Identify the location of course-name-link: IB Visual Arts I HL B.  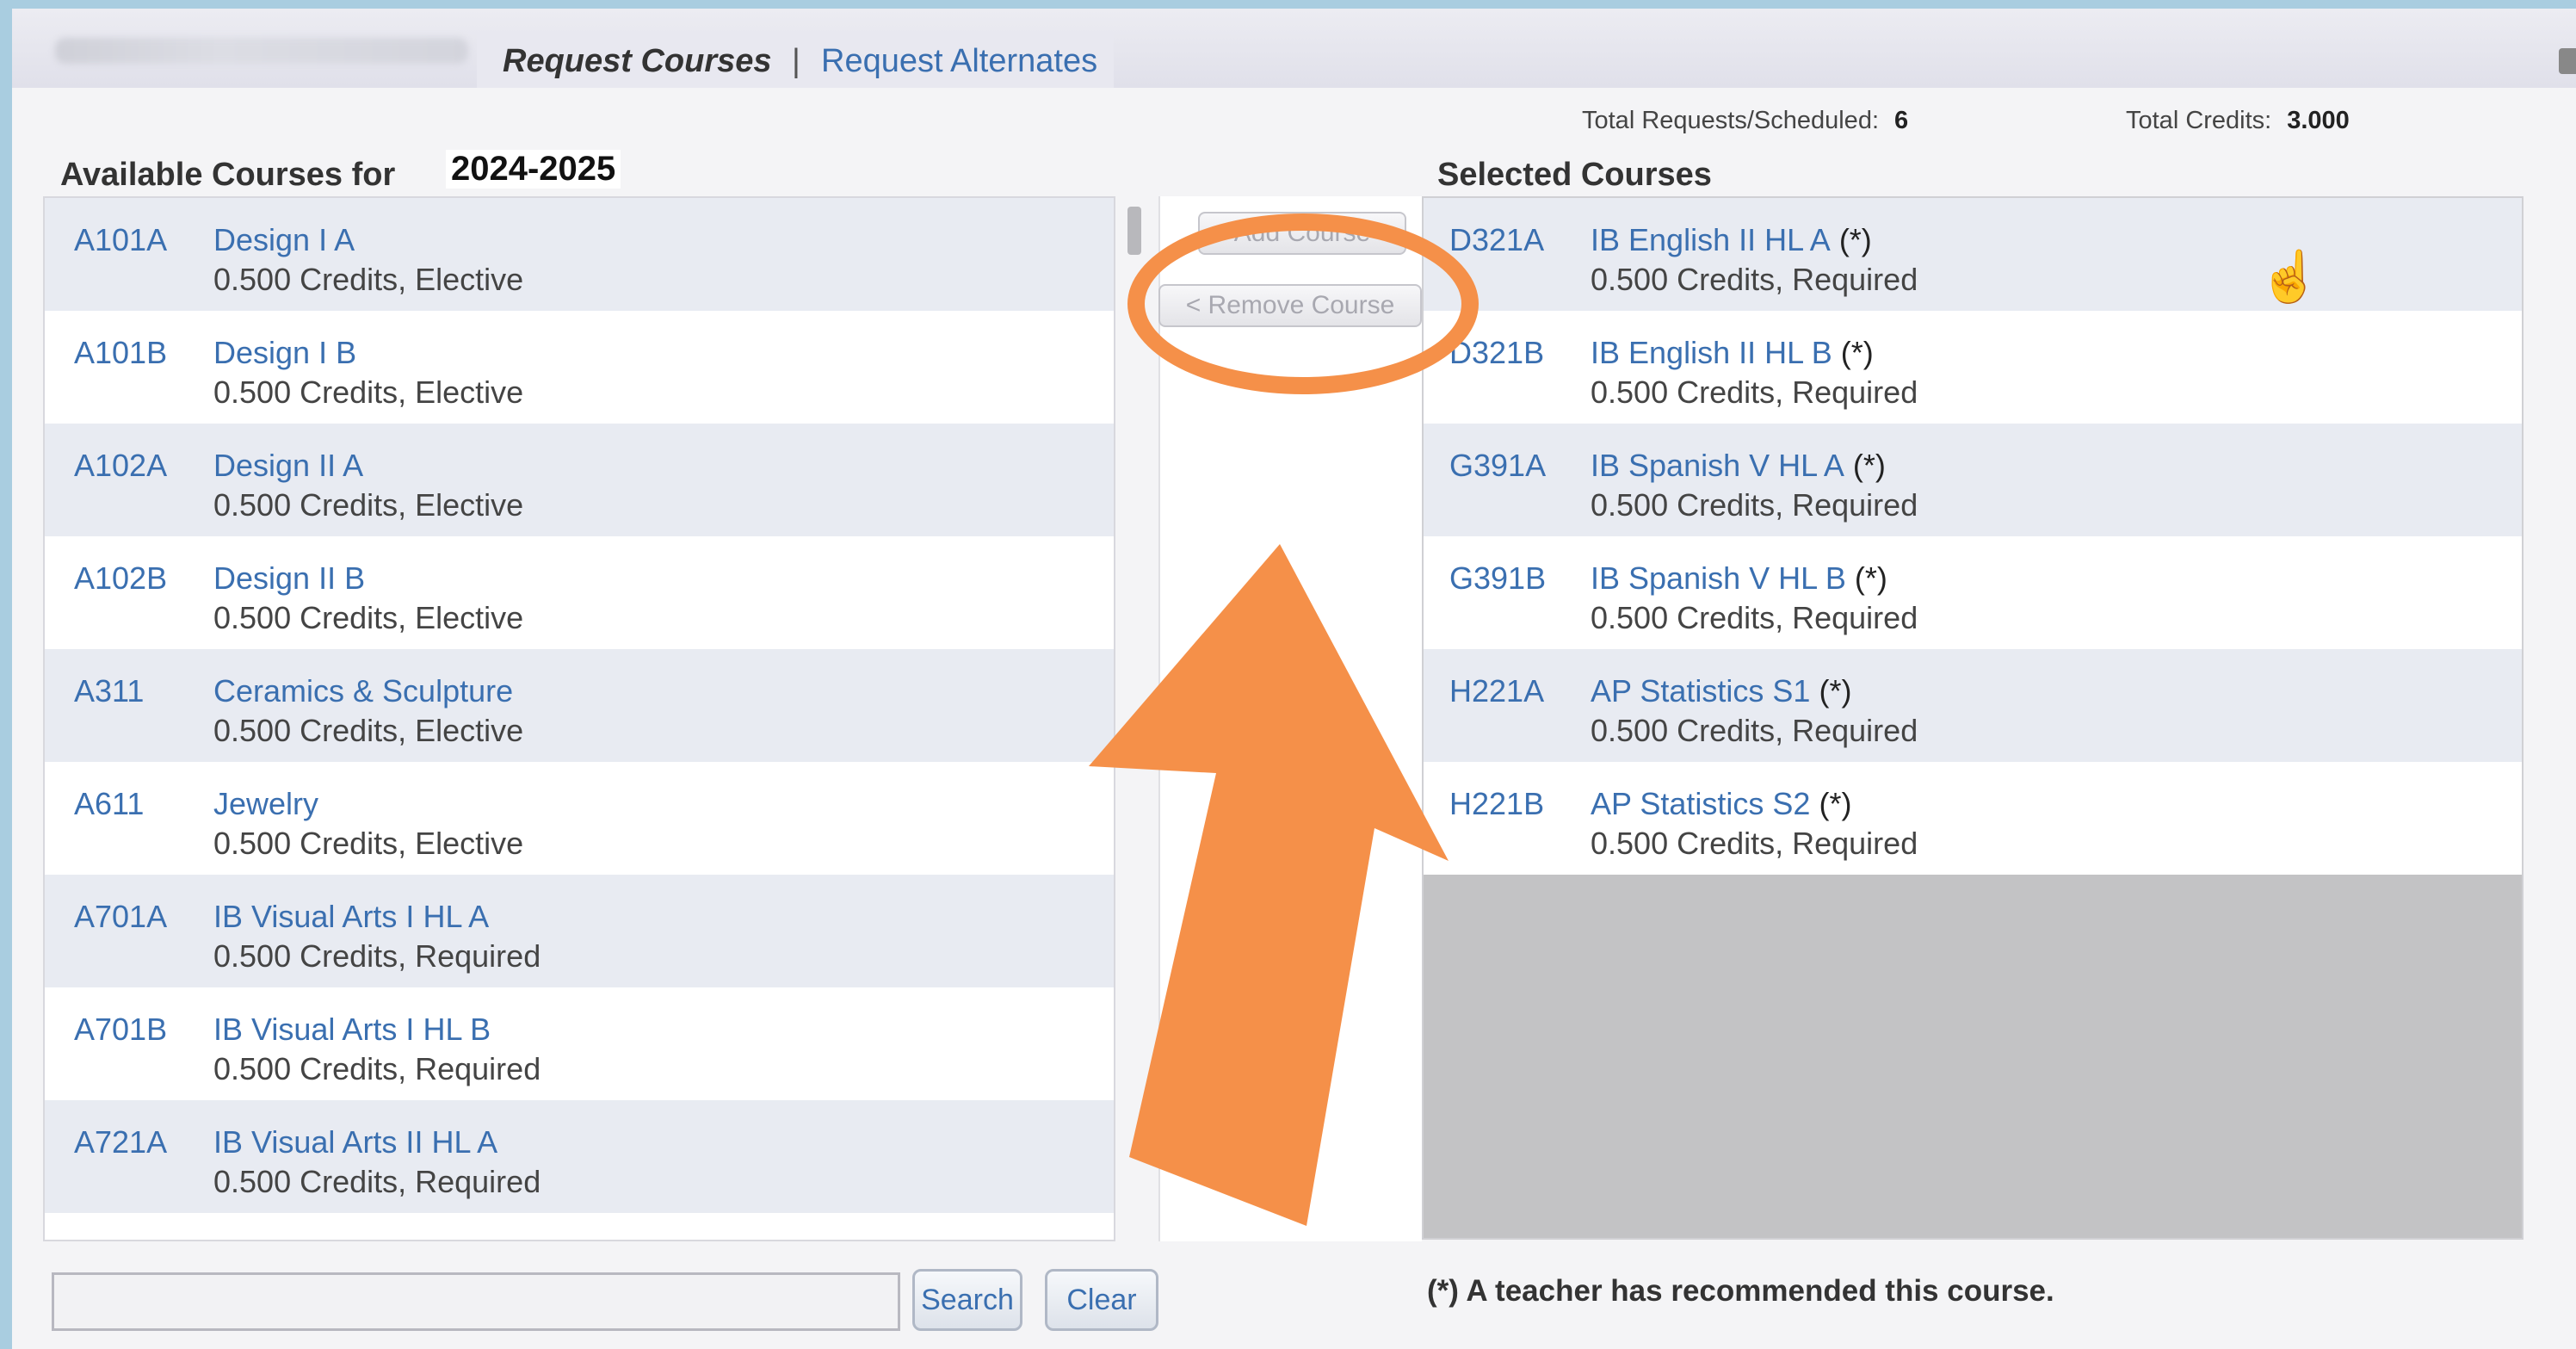
(352, 1030).